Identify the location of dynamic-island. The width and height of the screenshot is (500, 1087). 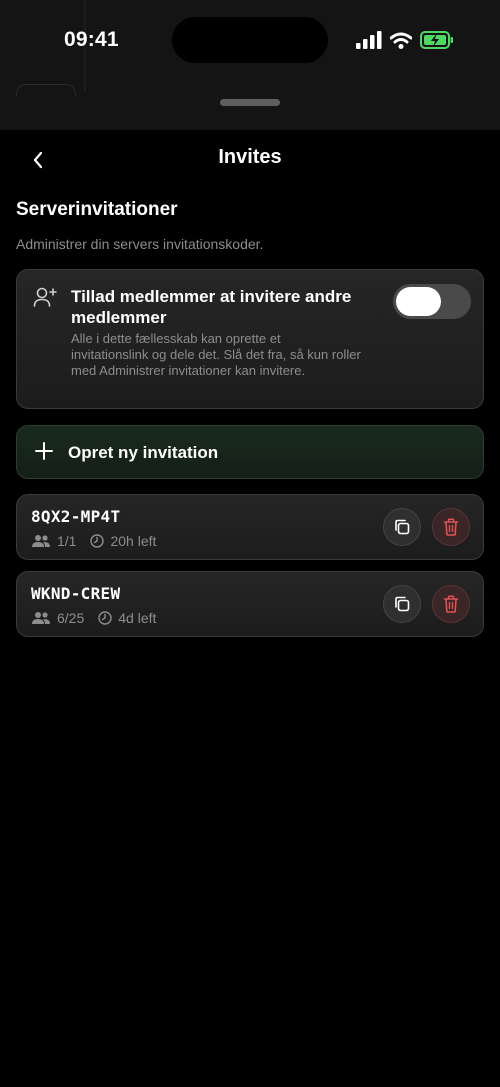
(250, 40).